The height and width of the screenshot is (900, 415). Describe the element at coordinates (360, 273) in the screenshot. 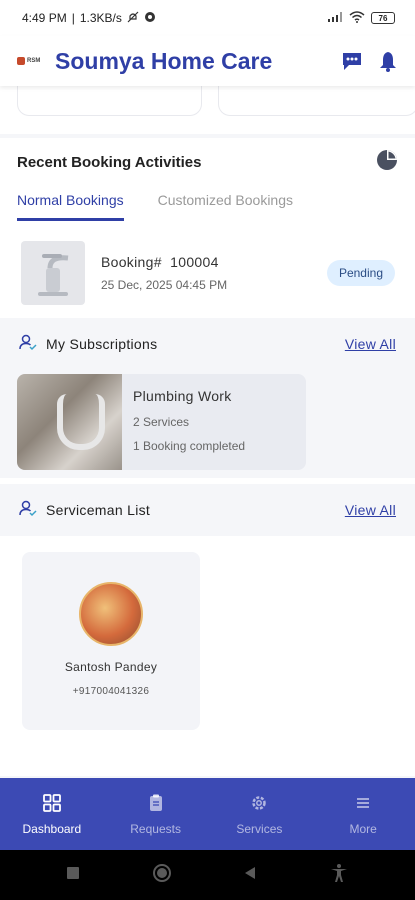

I see `status-badge: Pending` at that location.